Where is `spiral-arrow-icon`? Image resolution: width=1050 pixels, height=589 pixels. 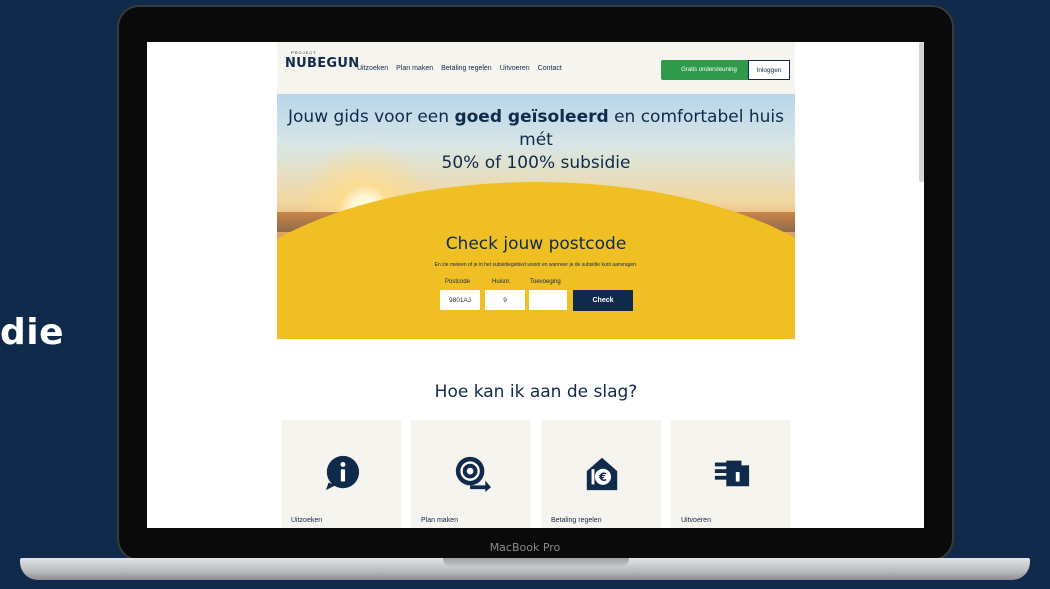
spiral-arrow-icon is located at coordinates (473, 474).